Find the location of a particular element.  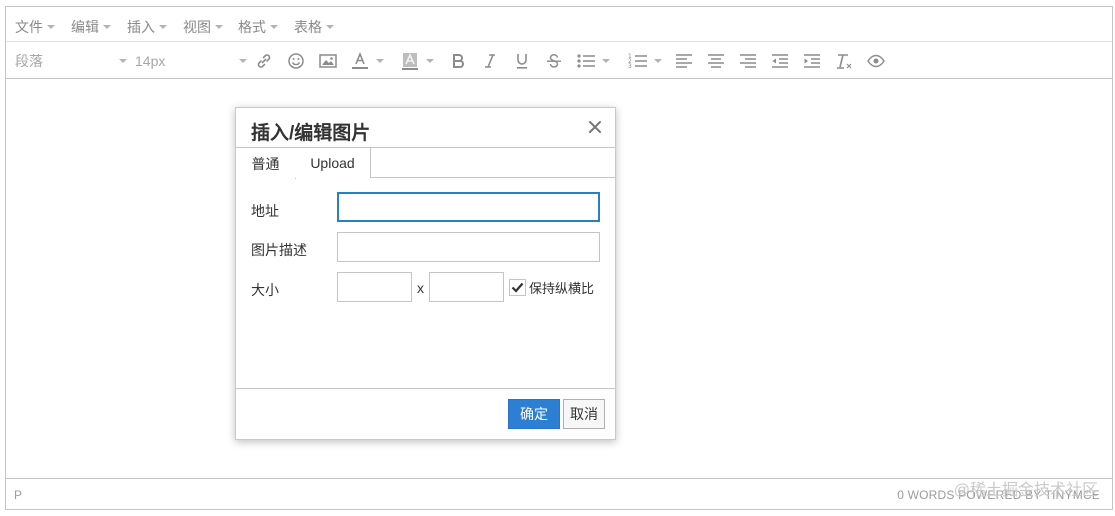

strikethrough-icon is located at coordinates (554, 61).